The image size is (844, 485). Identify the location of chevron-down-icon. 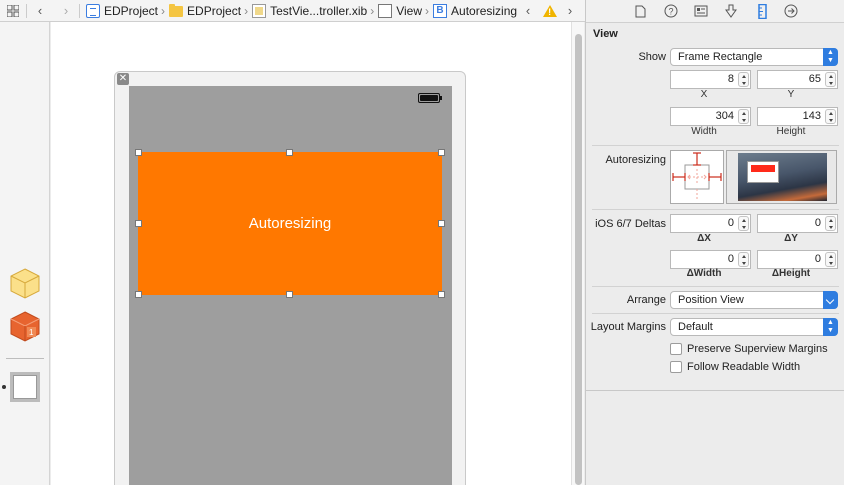
(830, 300).